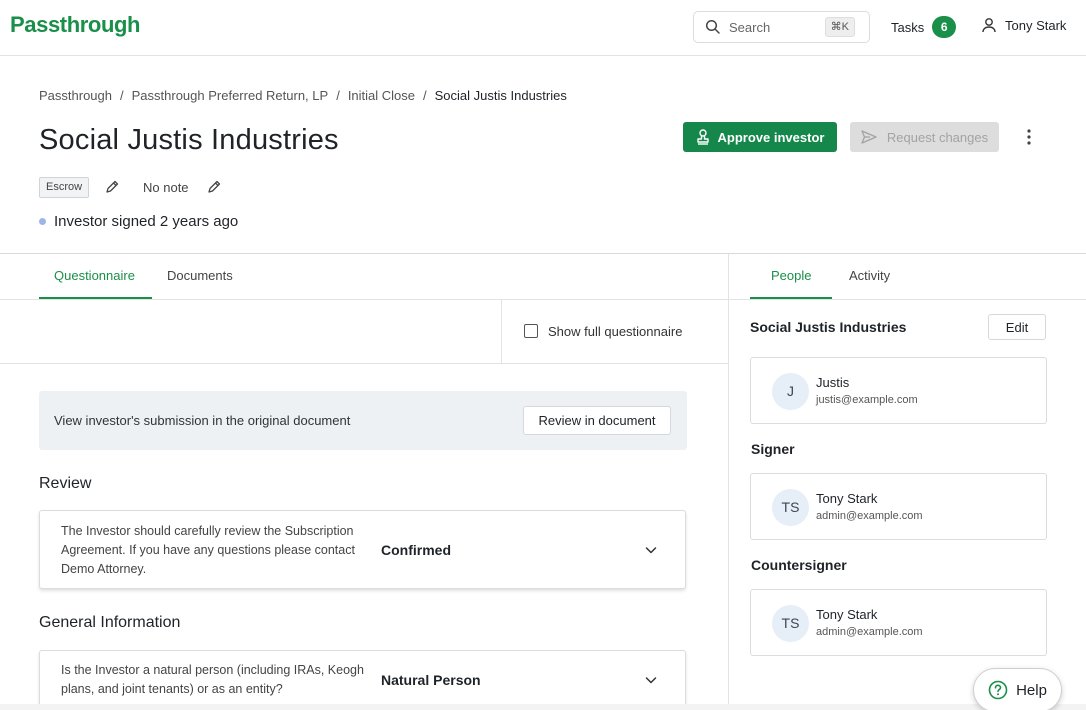 The height and width of the screenshot is (710, 1086). Describe the element at coordinates (773, 449) in the screenshot. I see `signer-heading: Signer` at that location.